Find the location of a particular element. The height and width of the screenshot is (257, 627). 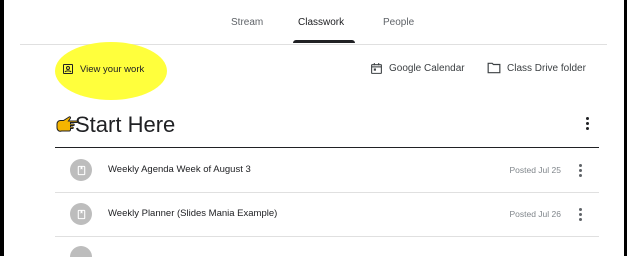

list-item-partial is located at coordinates (327, 247).